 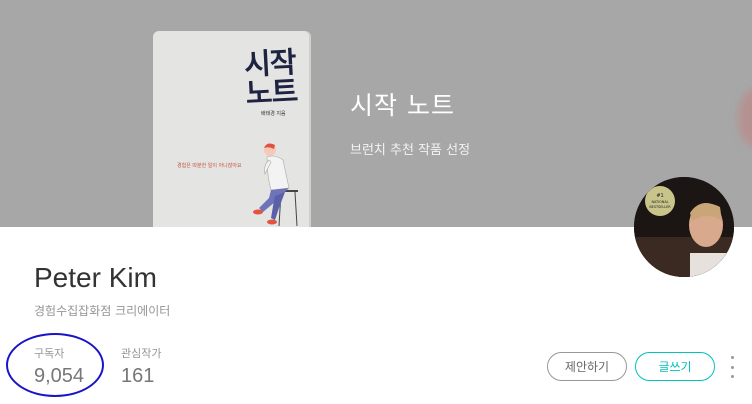 I want to click on more-vertical-icon, so click(x=732, y=367).